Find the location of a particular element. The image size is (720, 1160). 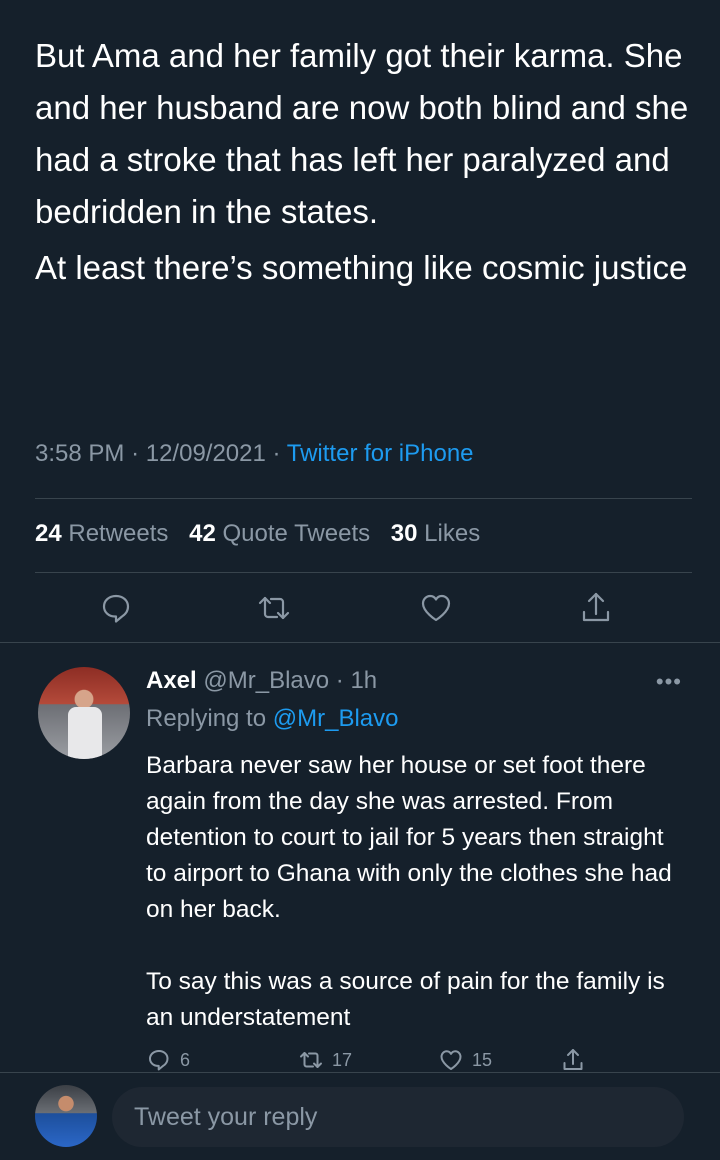

reply-time: 1h is located at coordinates (363, 680).